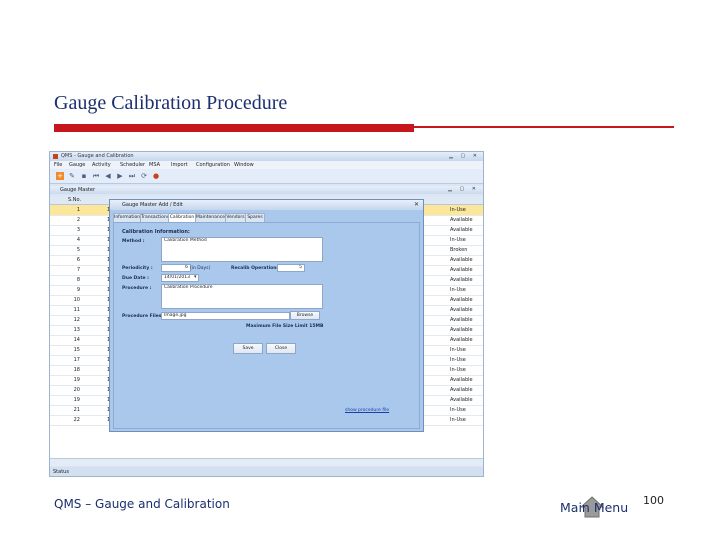 Image resolution: width=720 pixels, height=540 pixels. Describe the element at coordinates (266, 205) in the screenshot. I see `dialog-titlebar: Gauge Master Add / Edit ✕` at that location.